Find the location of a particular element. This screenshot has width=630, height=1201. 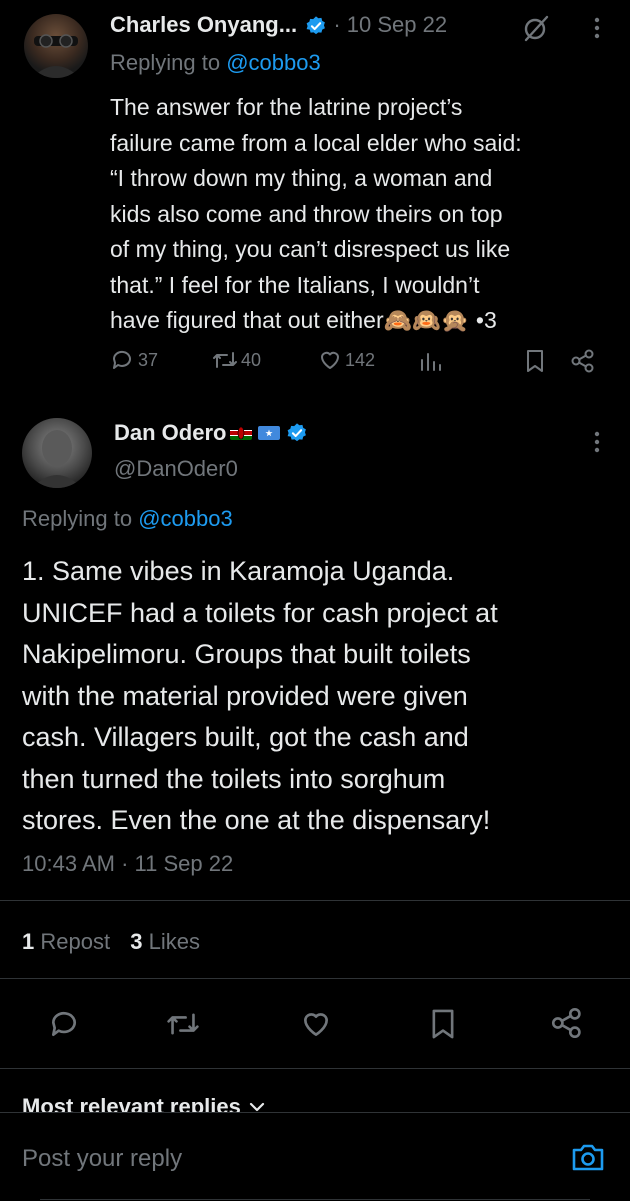

repost-action: 40 is located at coordinates (236, 360).